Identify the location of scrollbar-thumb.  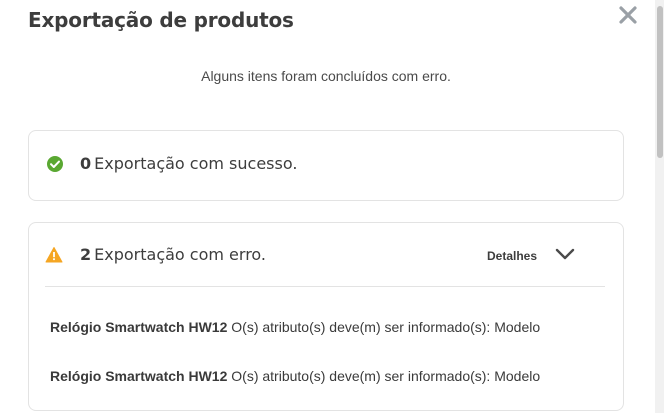
(660, 82).